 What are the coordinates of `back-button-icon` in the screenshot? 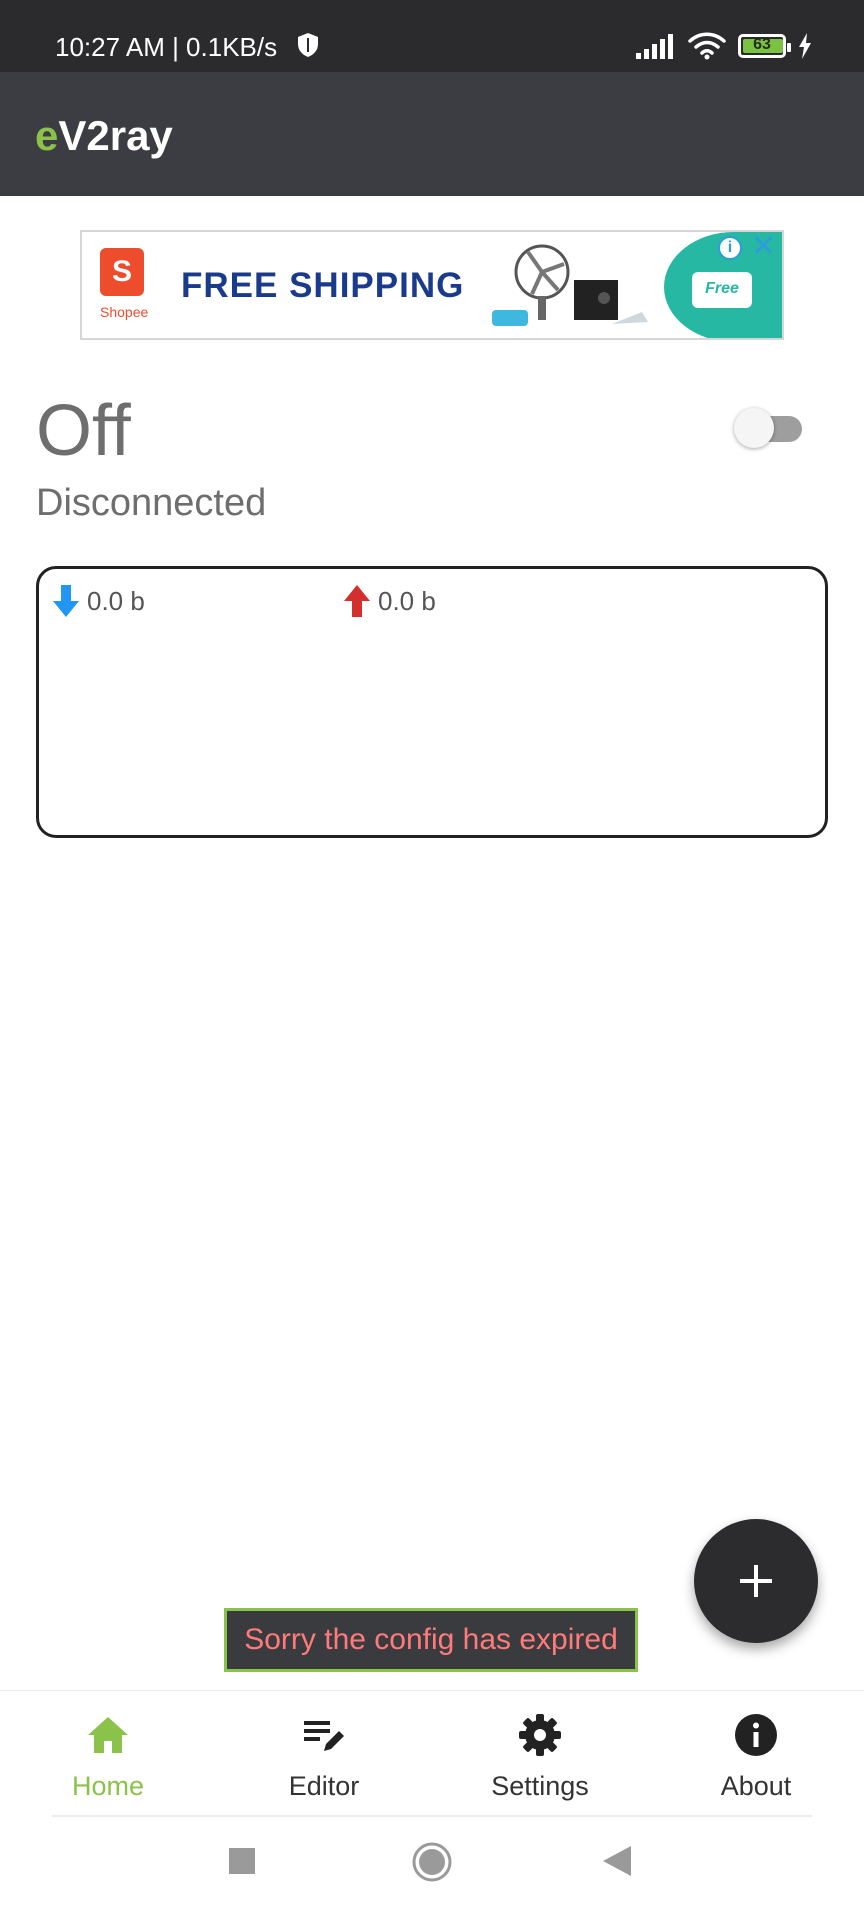 It's located at (617, 1861).